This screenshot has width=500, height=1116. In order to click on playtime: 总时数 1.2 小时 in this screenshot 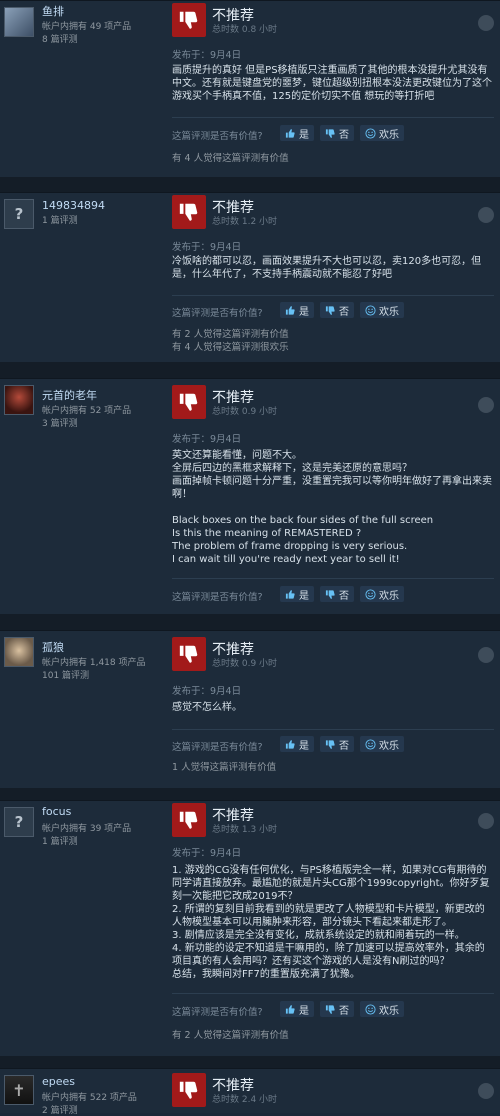, I will do `click(245, 222)`.